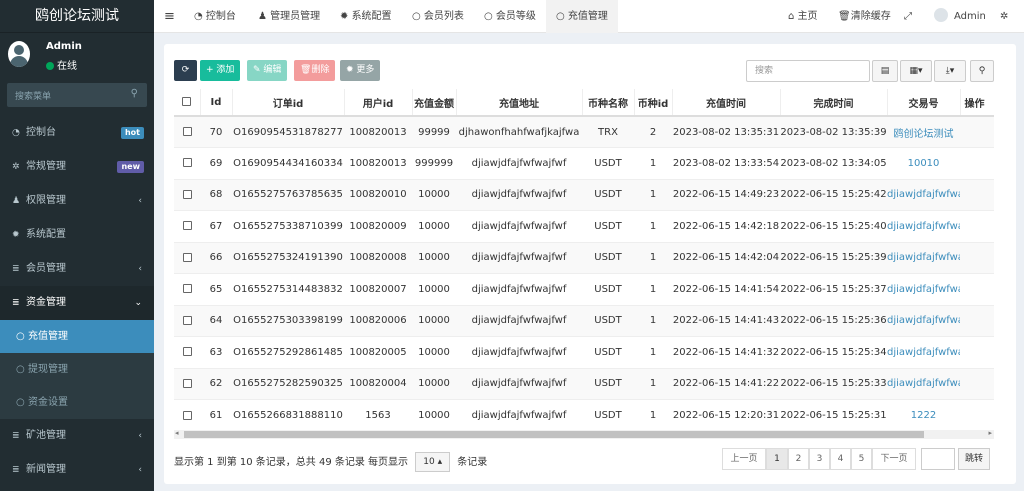  I want to click on table-cell: 64, so click(216, 320).